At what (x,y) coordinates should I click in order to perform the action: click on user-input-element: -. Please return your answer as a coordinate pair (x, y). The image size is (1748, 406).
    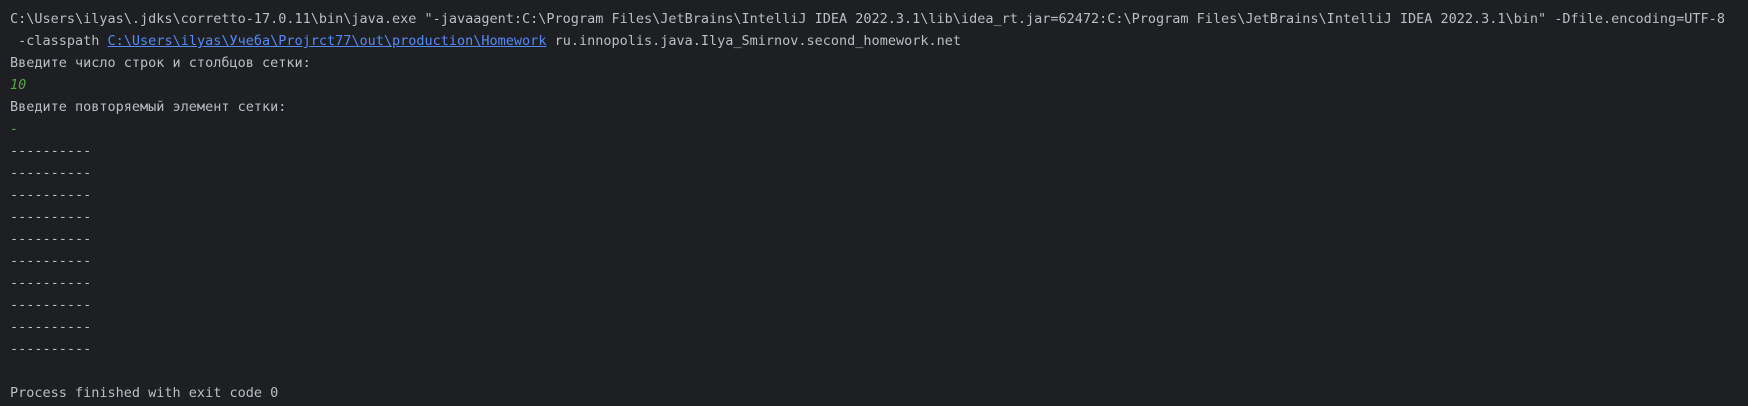
    Looking at the image, I should click on (14, 129).